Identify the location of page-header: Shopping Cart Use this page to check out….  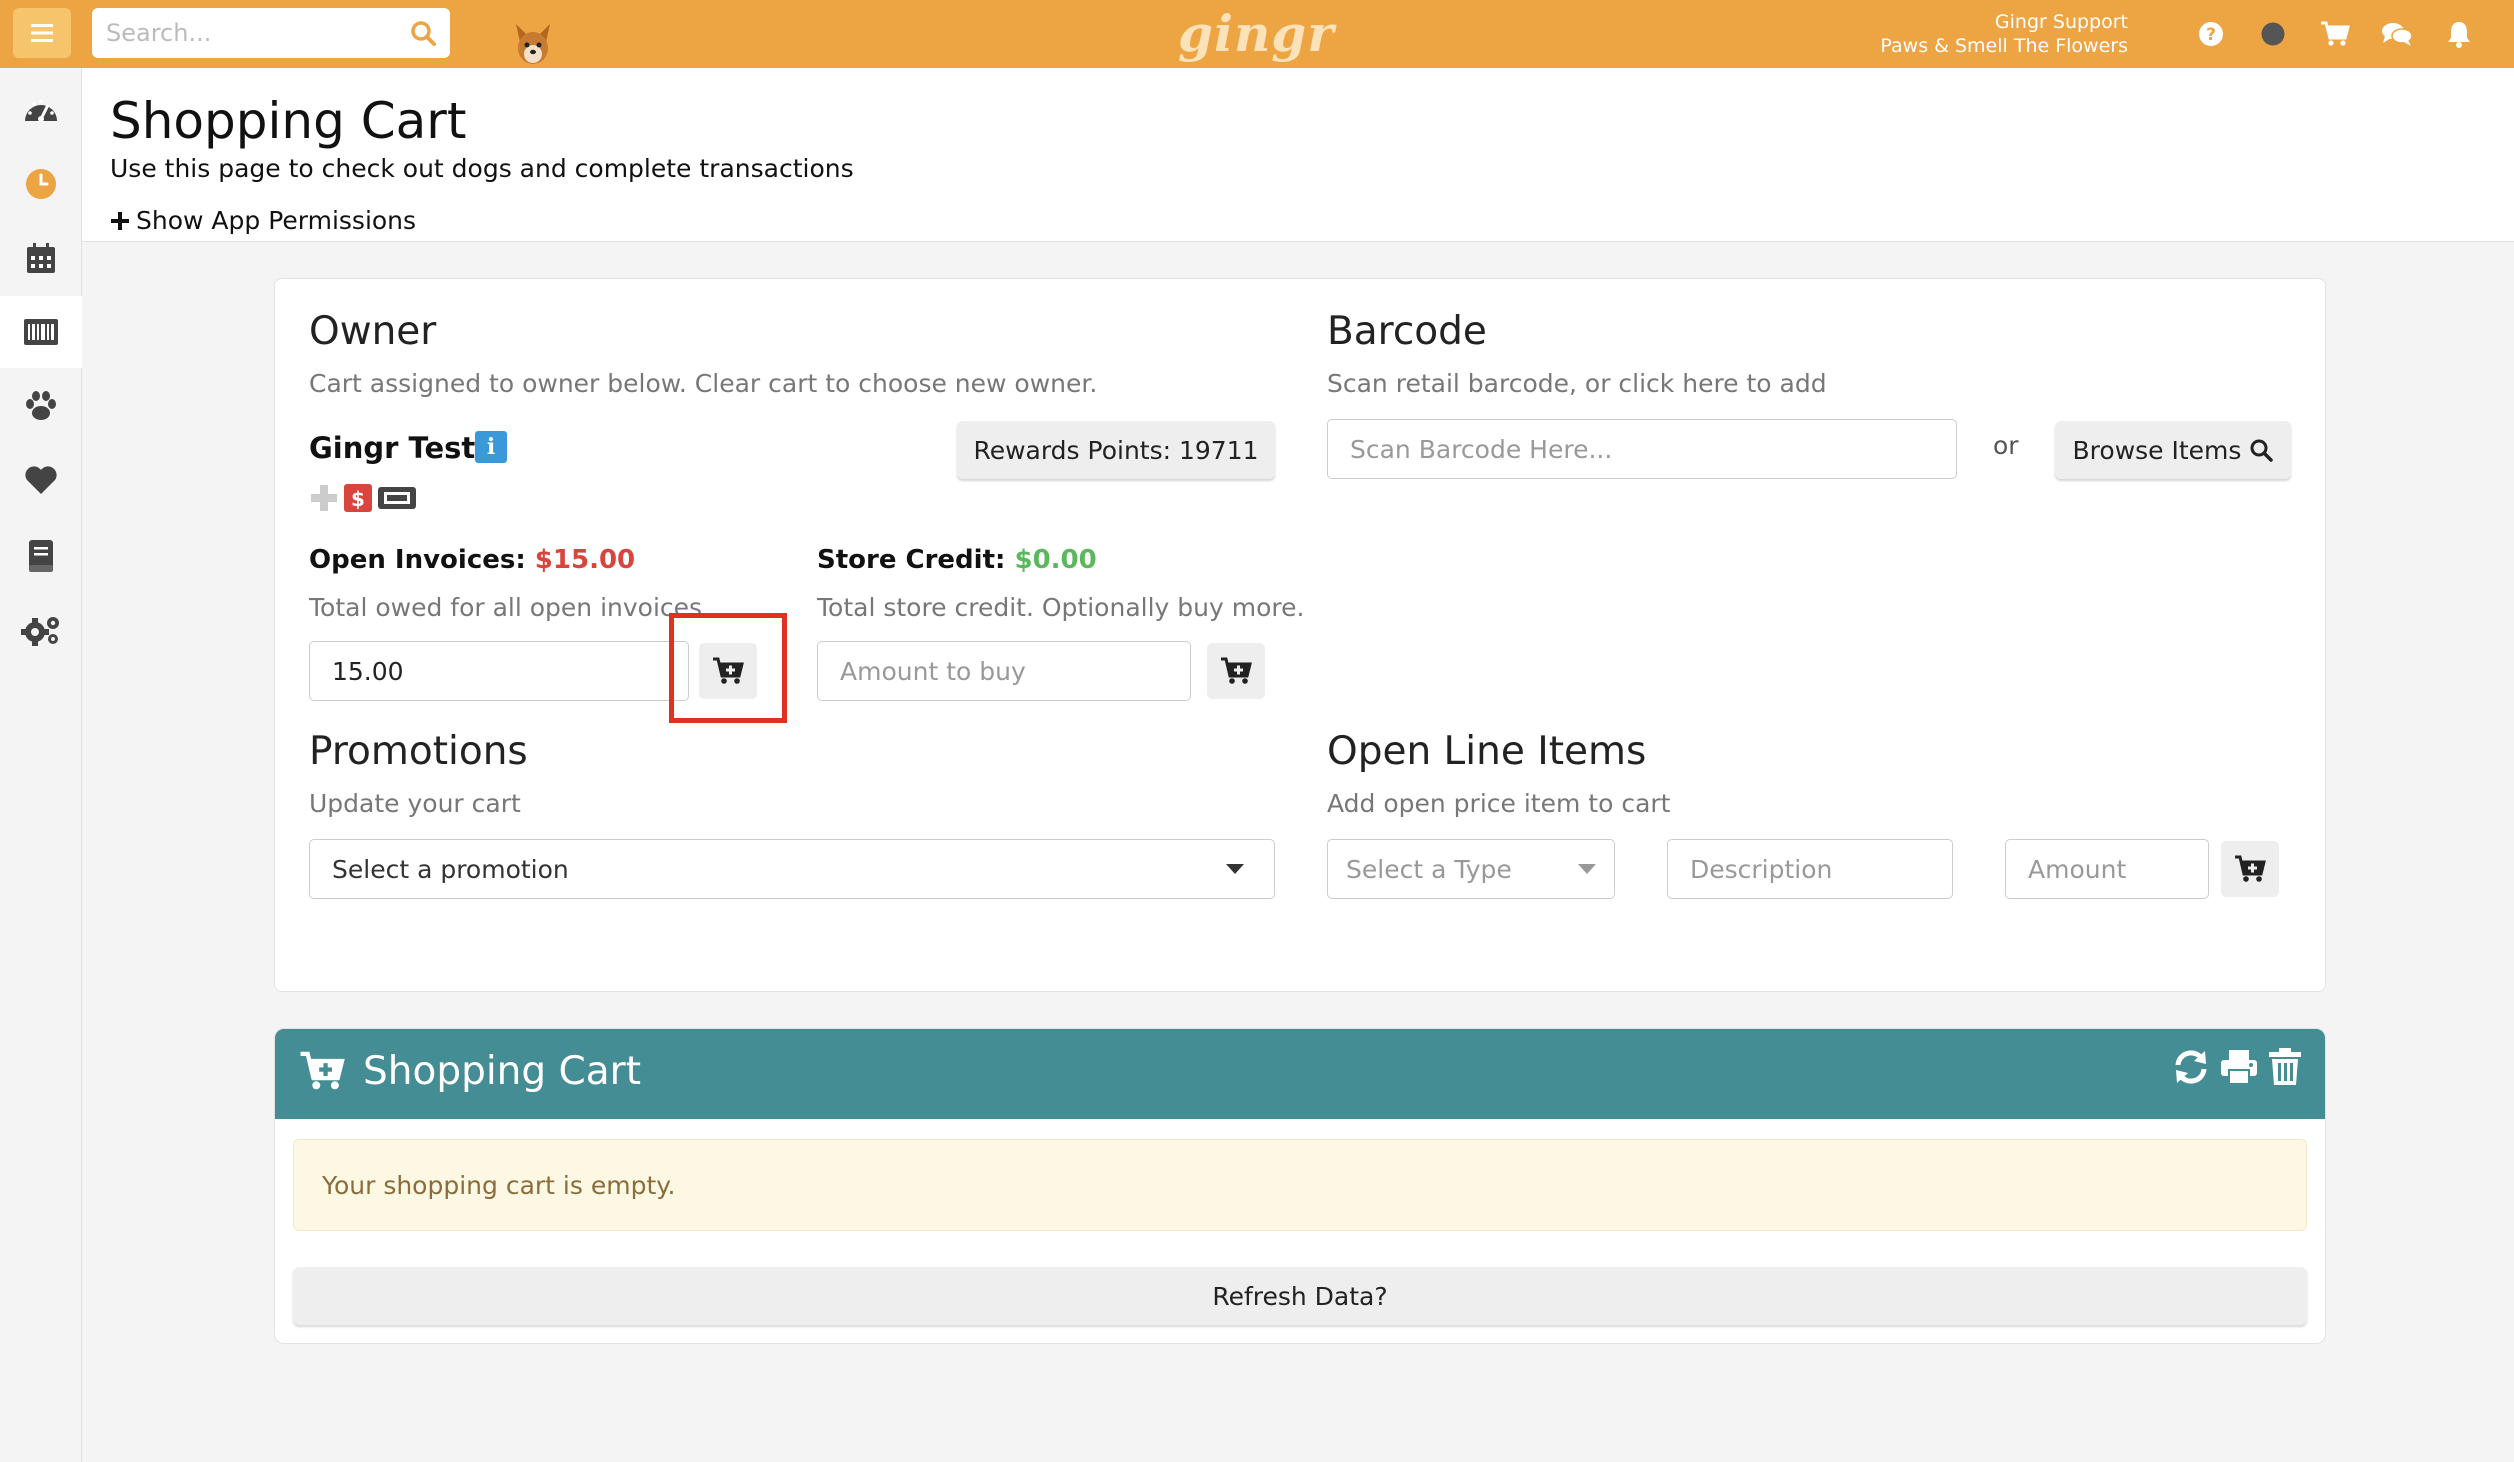
(1298, 155).